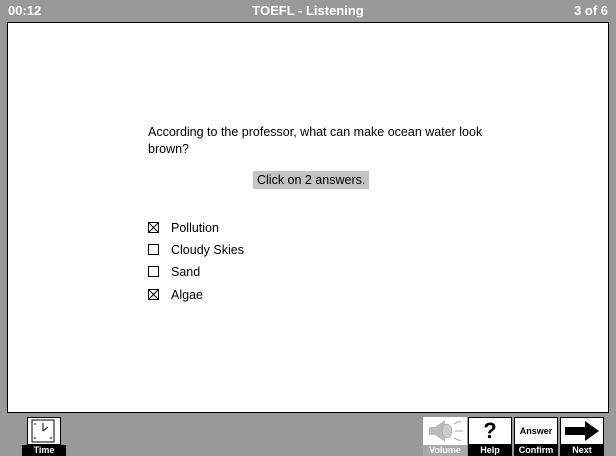 This screenshot has height=456, width=616. I want to click on next-button: Next, so click(582, 436).